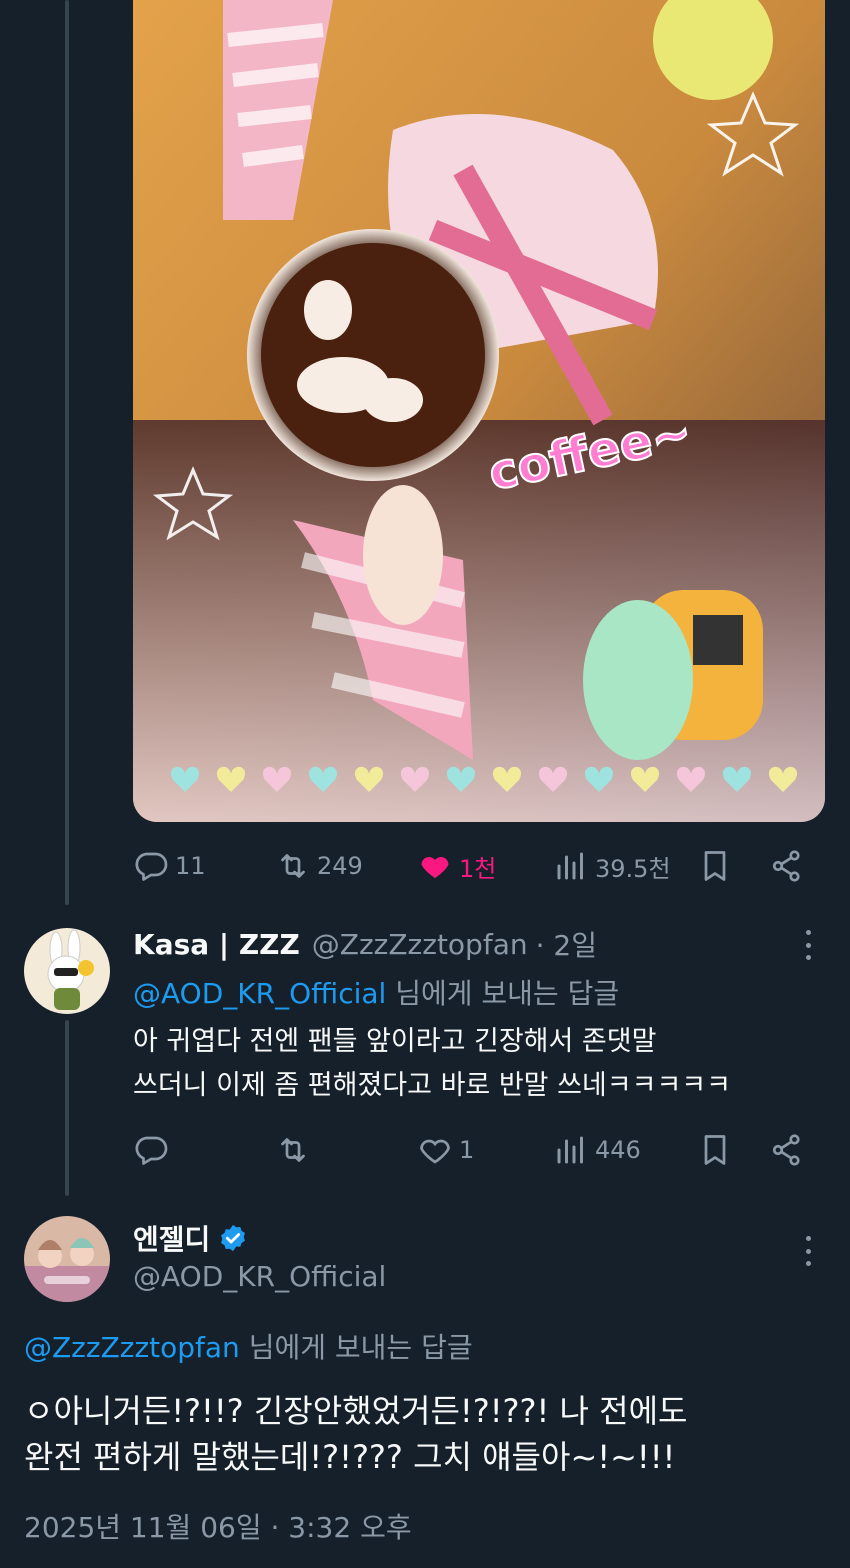  What do you see at coordinates (190, 866) in the screenshot?
I see `reply-count: 11` at bounding box center [190, 866].